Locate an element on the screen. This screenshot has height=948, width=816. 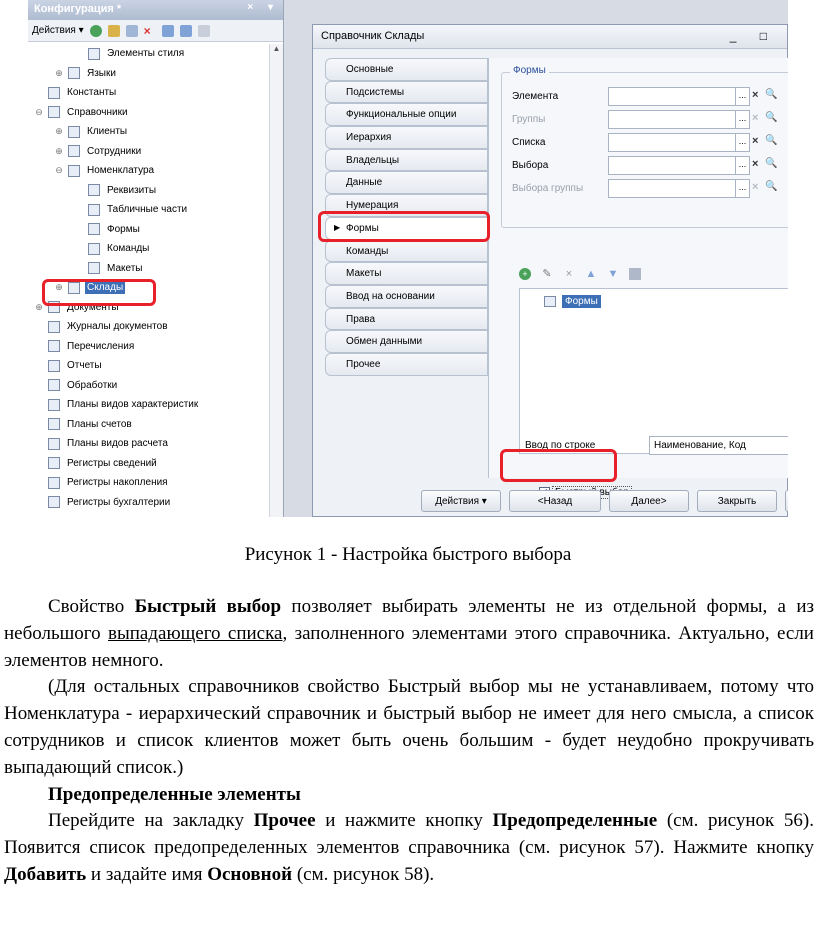
form-field-label: Группы is located at coordinates (529, 119).